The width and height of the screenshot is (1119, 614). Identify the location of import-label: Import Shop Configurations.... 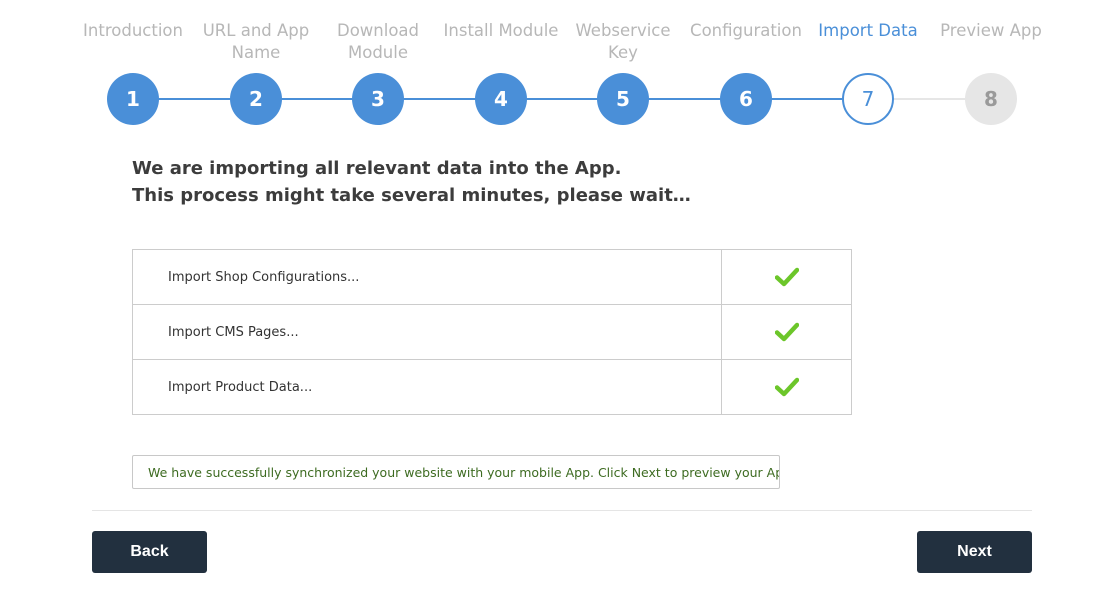
(427, 277).